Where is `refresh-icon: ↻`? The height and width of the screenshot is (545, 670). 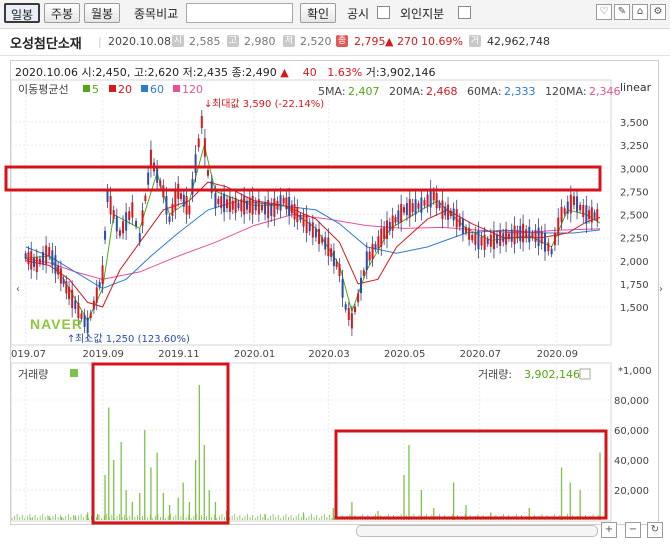
refresh-icon: ↻ is located at coordinates (655, 530).